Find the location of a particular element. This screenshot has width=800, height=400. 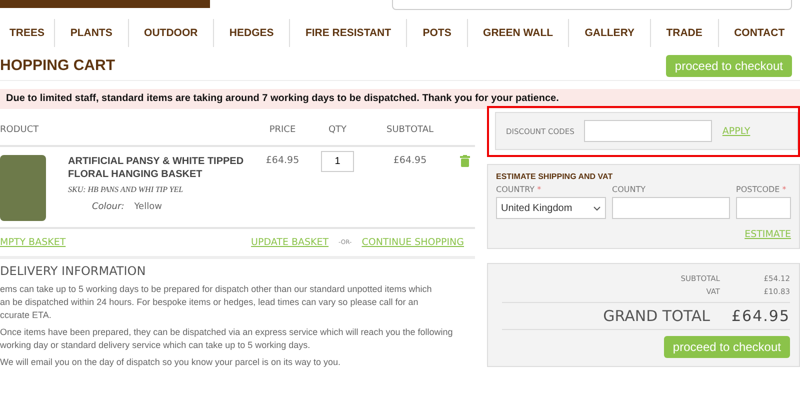

column-header: QTY is located at coordinates (337, 130).